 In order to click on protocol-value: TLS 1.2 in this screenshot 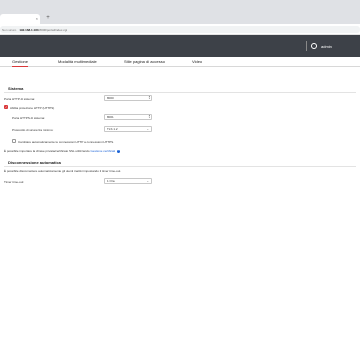, I will do `click(112, 129)`.